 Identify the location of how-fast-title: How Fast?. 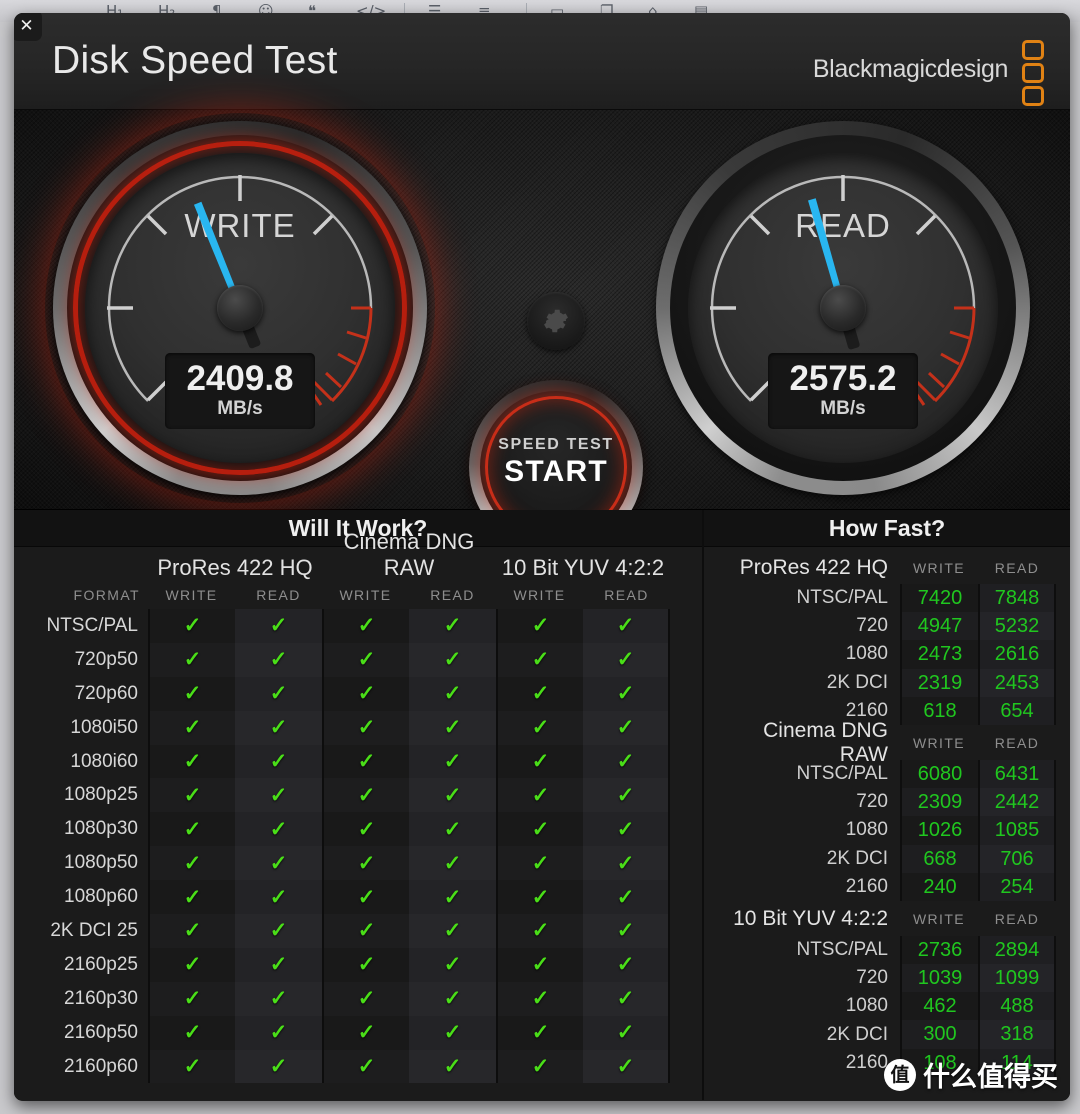
(887, 528).